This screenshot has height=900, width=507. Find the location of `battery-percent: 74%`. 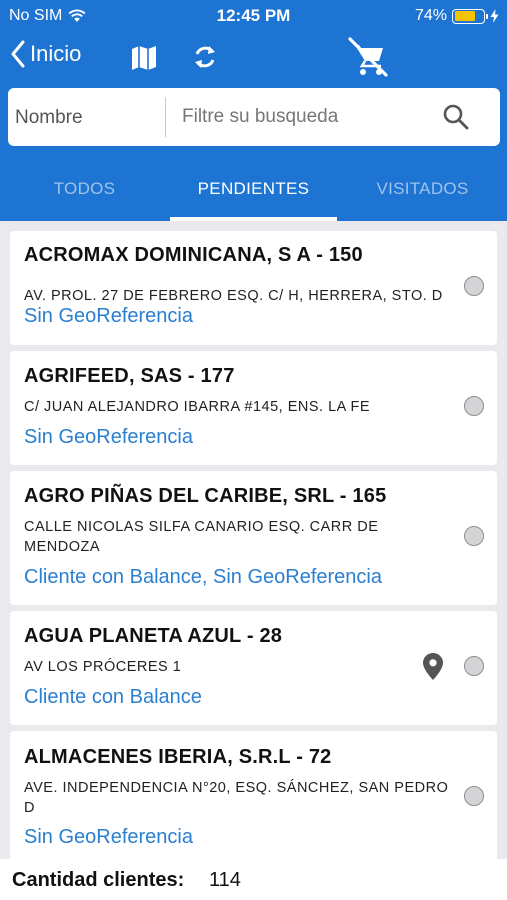

battery-percent: 74% is located at coordinates (430, 15).